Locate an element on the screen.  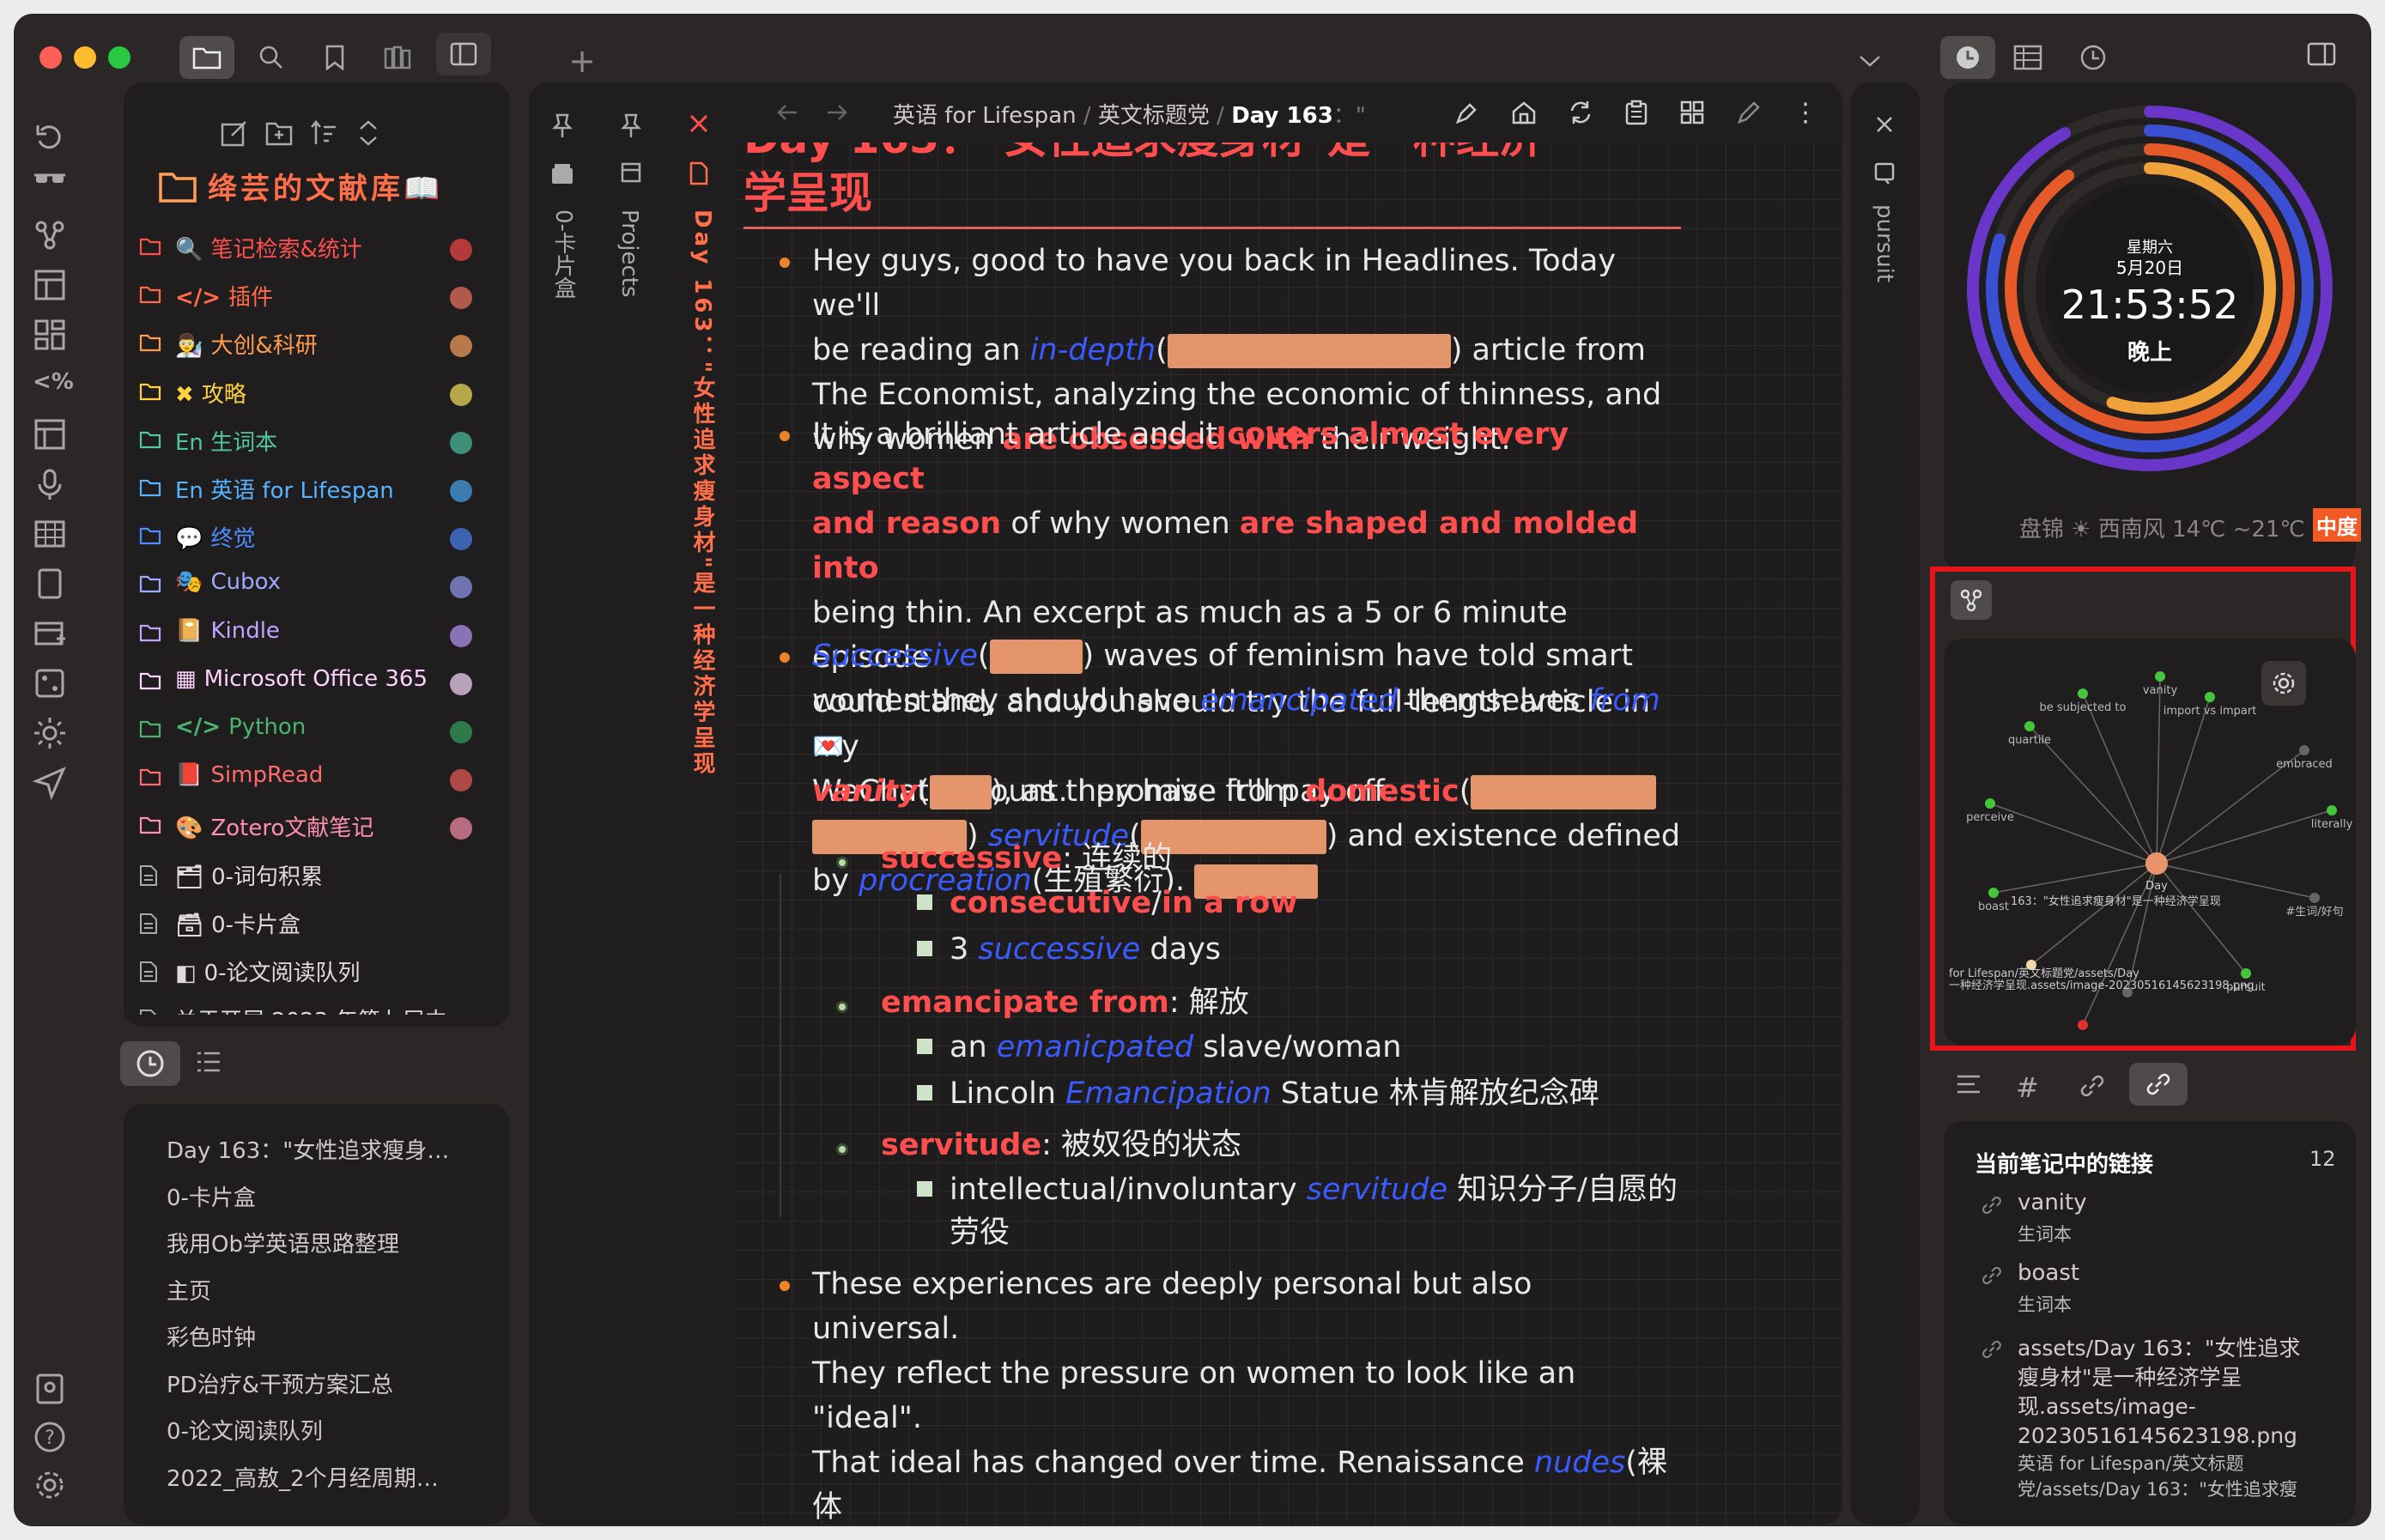
dashboard-icon is located at coordinates (50, 335).